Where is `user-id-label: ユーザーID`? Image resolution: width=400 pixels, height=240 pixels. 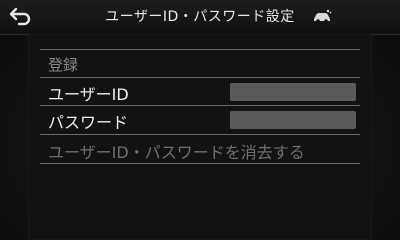 user-id-label: ユーザーID is located at coordinates (88, 94).